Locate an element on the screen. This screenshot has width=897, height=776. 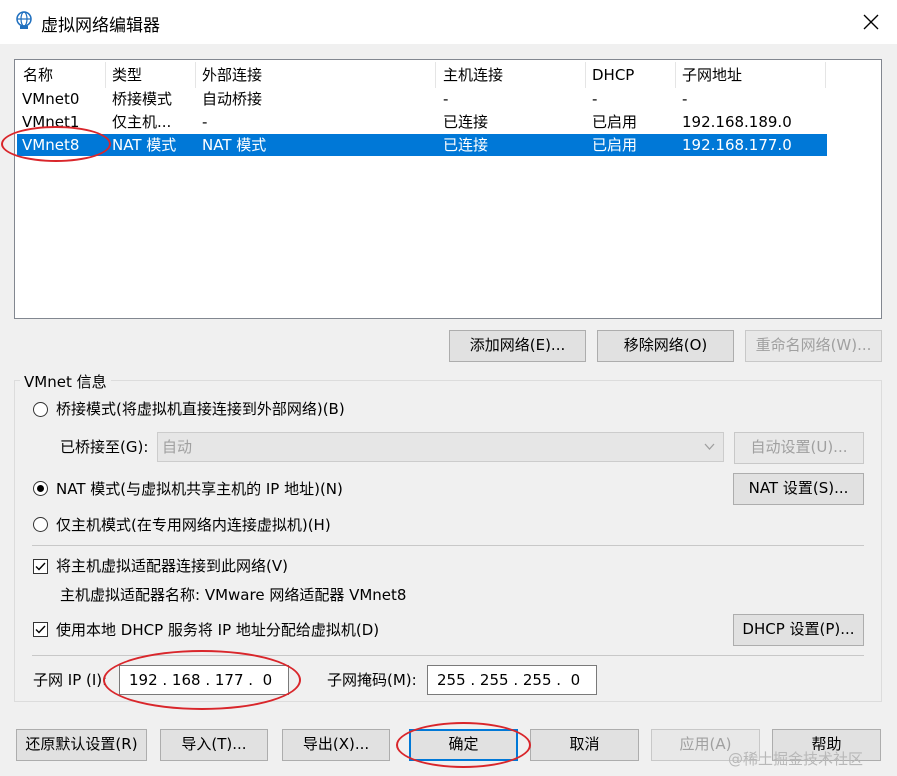
divider is located at coordinates (448, 545).